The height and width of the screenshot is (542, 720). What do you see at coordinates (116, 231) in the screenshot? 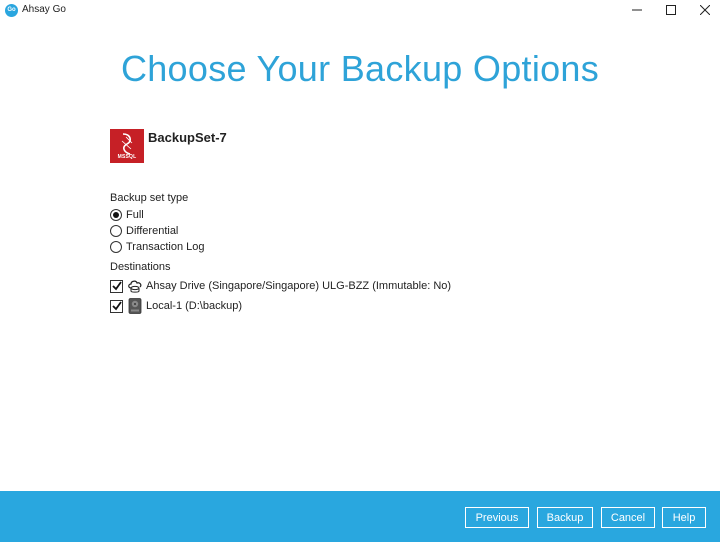
I see `radio-differential` at bounding box center [116, 231].